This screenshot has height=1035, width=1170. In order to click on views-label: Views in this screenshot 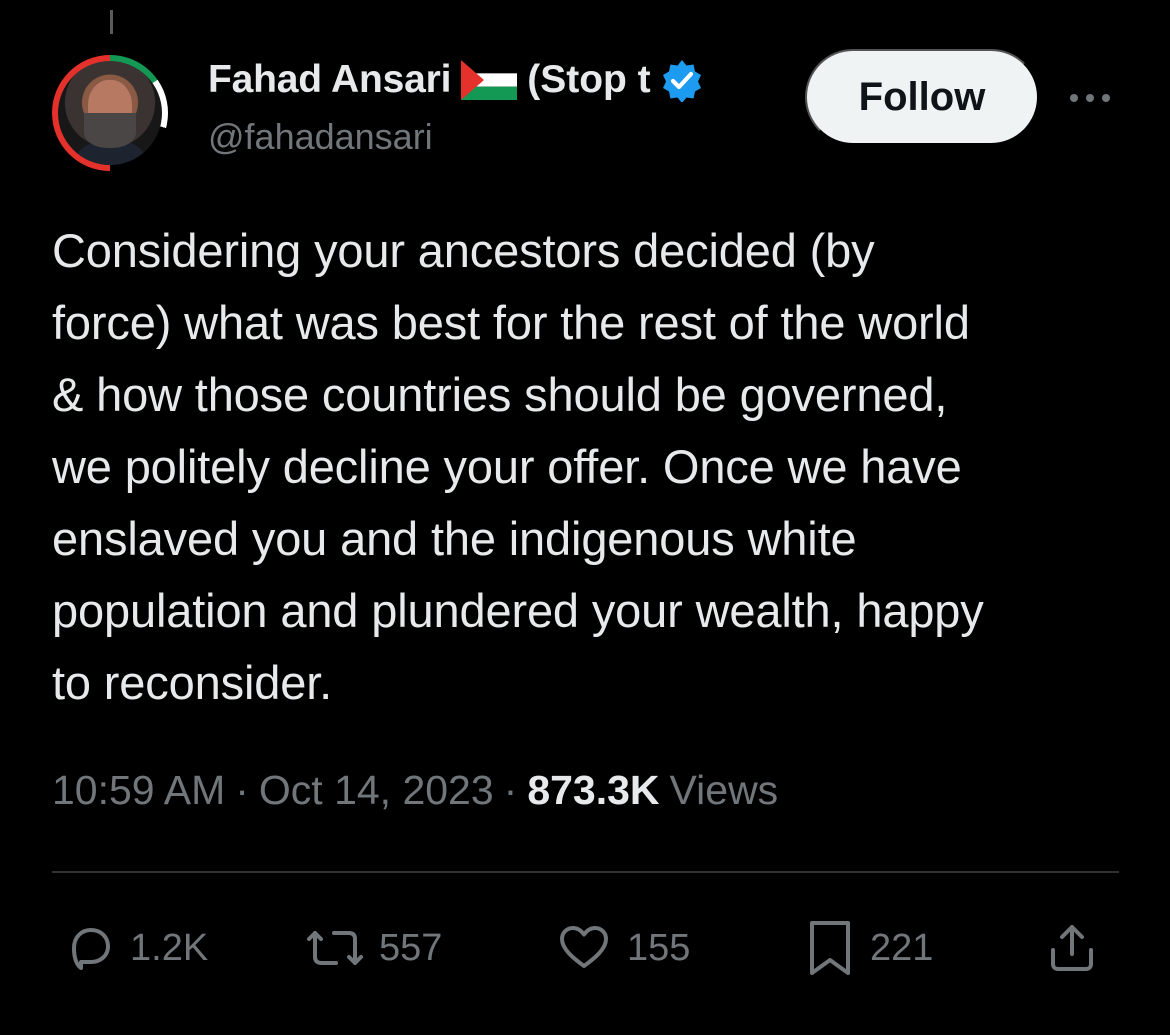, I will do `click(724, 790)`.